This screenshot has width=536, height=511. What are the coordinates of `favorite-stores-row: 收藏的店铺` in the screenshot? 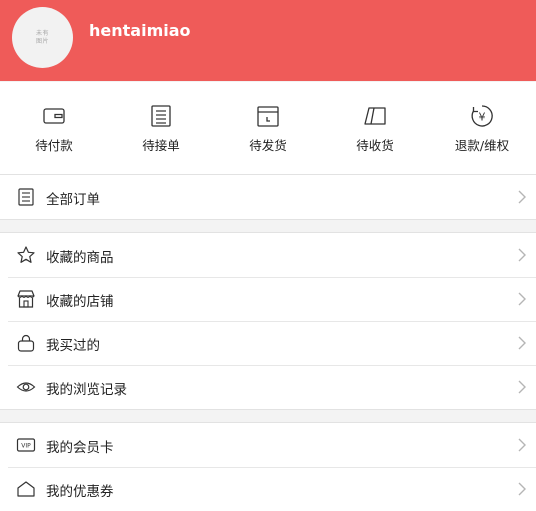 It's located at (268, 299).